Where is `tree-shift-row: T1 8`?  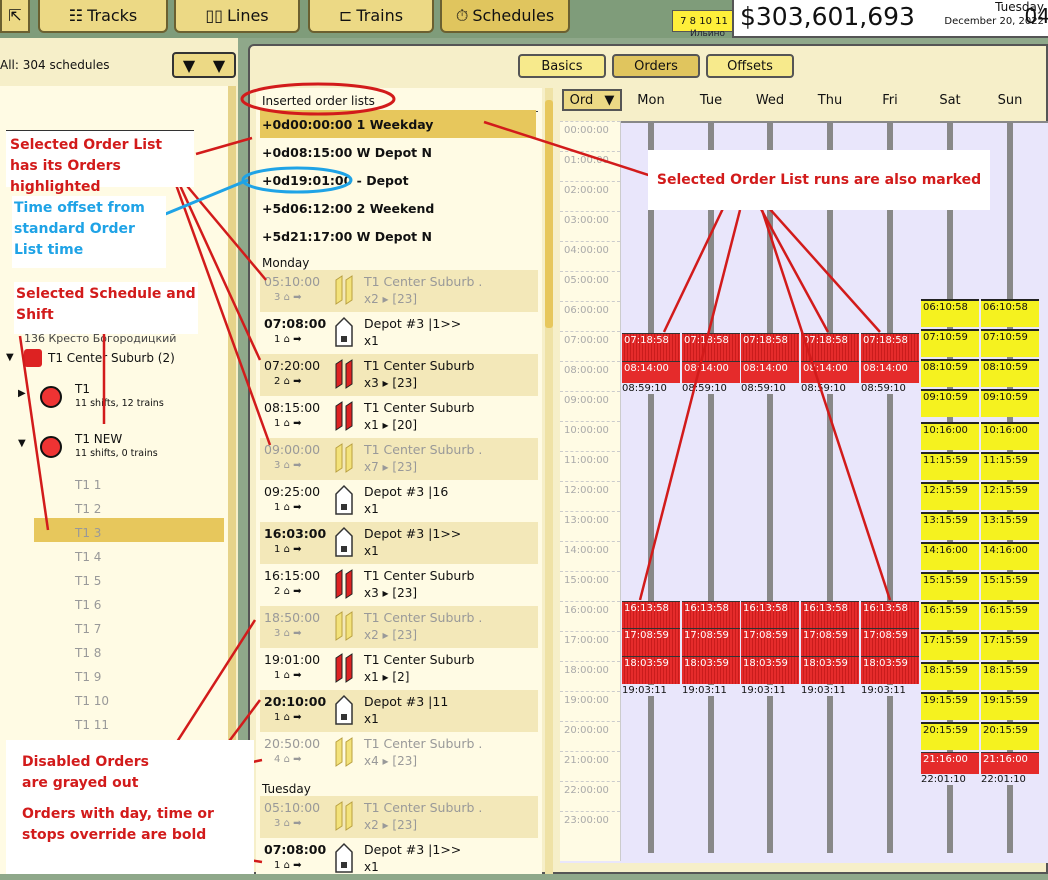 tree-shift-row: T1 8 is located at coordinates (88, 653).